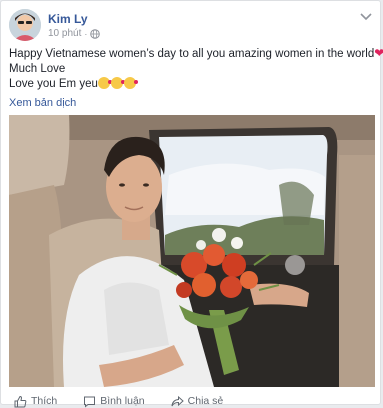 The height and width of the screenshot is (408, 383). What do you see at coordinates (44, 401) in the screenshot?
I see `like-button-label: Thích` at bounding box center [44, 401].